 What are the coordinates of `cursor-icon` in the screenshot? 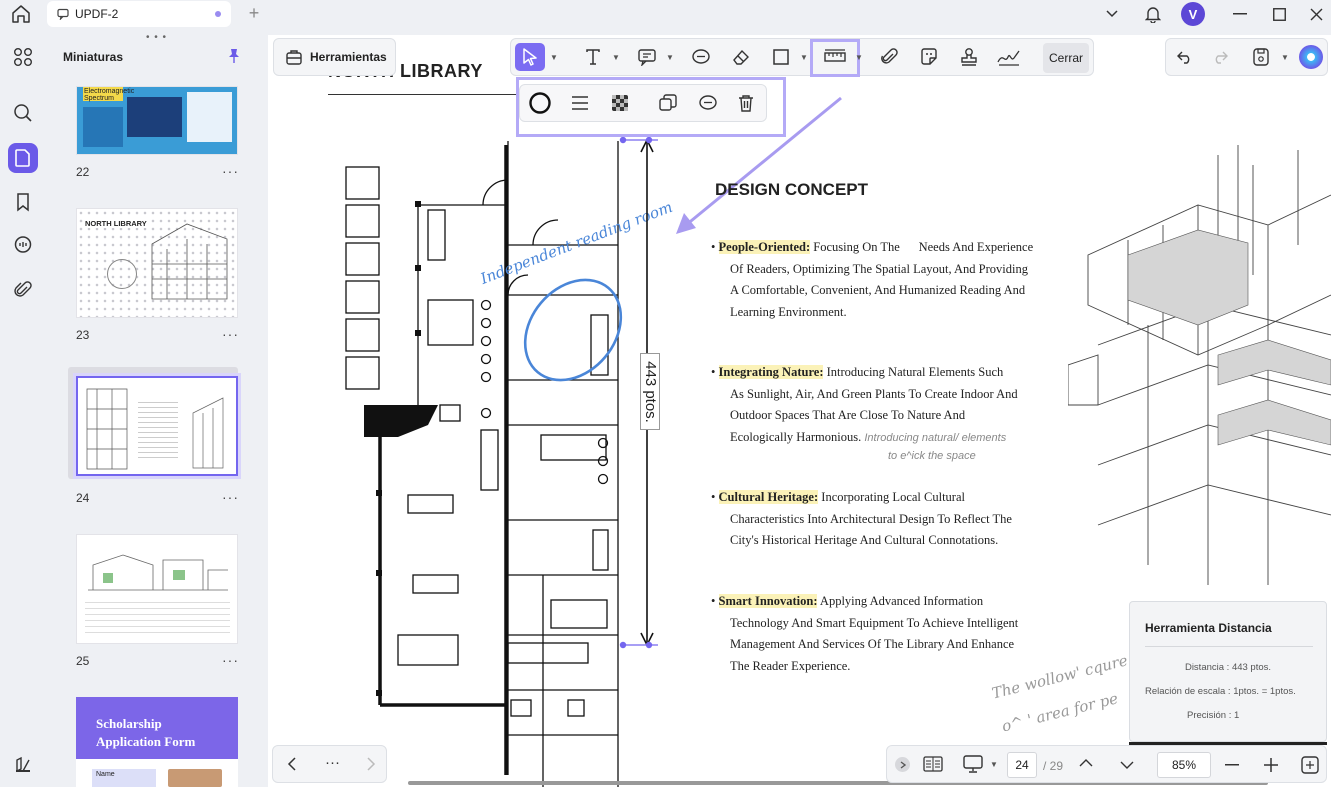 It's located at (530, 57).